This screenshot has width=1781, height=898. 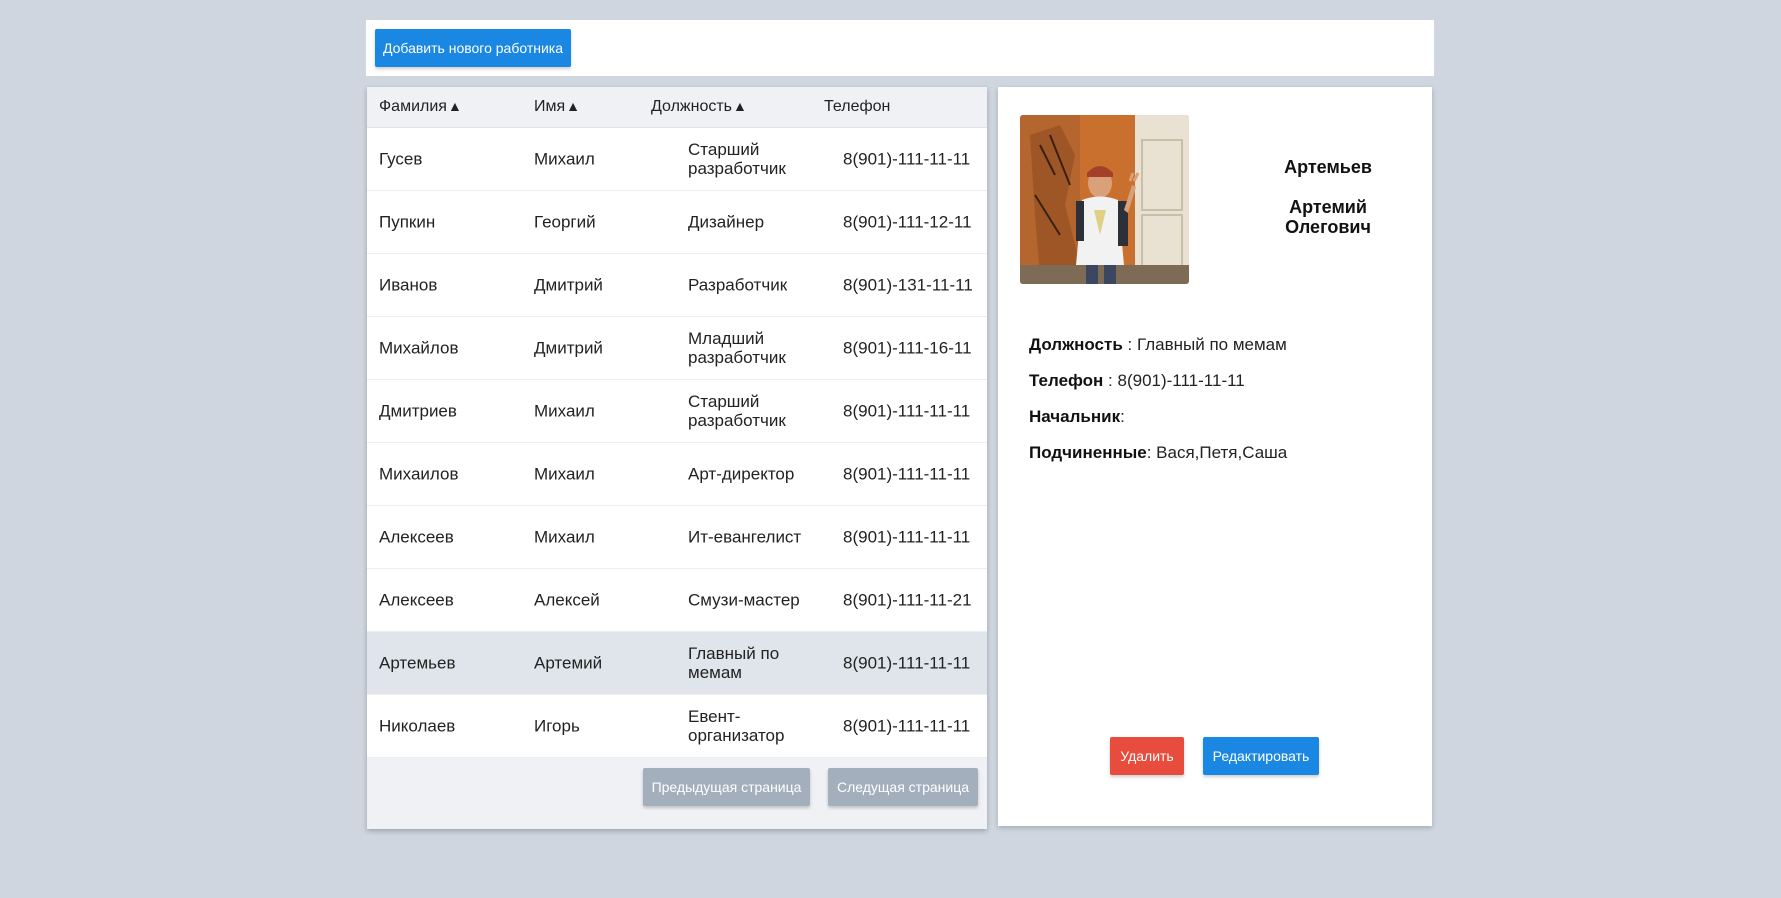 What do you see at coordinates (1076, 344) in the screenshot?
I see `info-position-label: Должность` at bounding box center [1076, 344].